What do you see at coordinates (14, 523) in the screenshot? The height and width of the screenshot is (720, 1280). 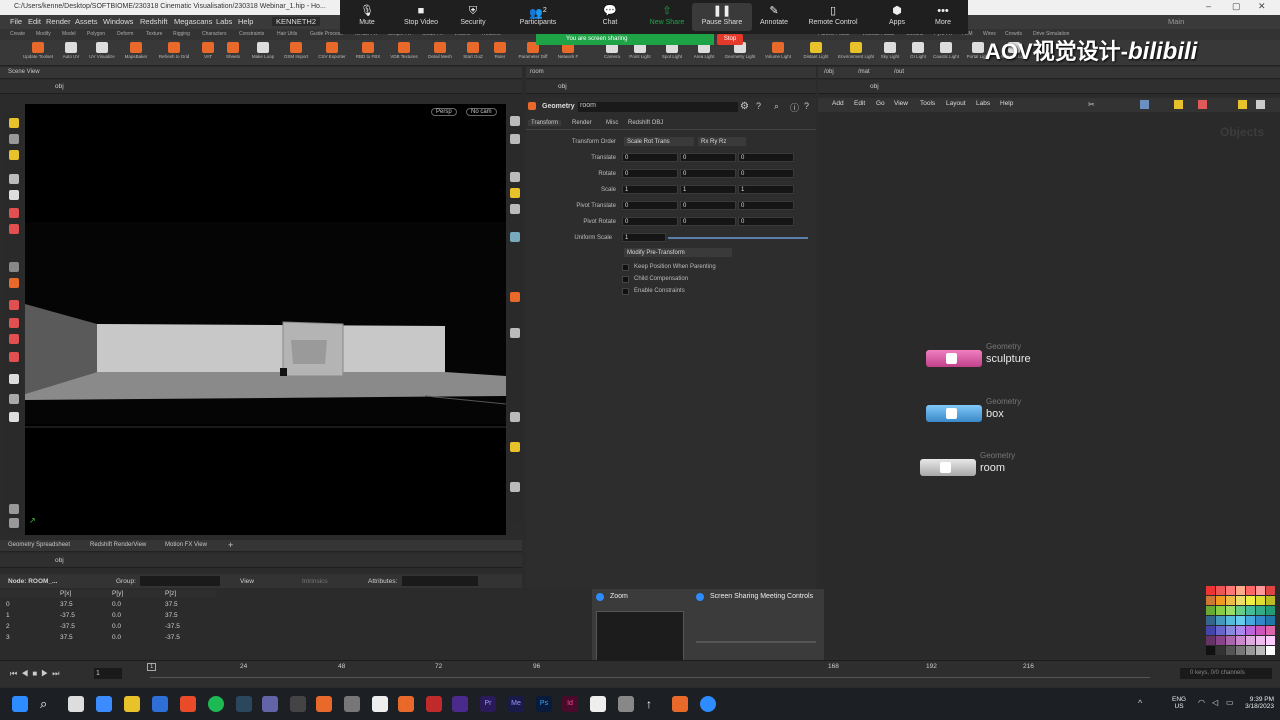 I see `settings-icon` at bounding box center [14, 523].